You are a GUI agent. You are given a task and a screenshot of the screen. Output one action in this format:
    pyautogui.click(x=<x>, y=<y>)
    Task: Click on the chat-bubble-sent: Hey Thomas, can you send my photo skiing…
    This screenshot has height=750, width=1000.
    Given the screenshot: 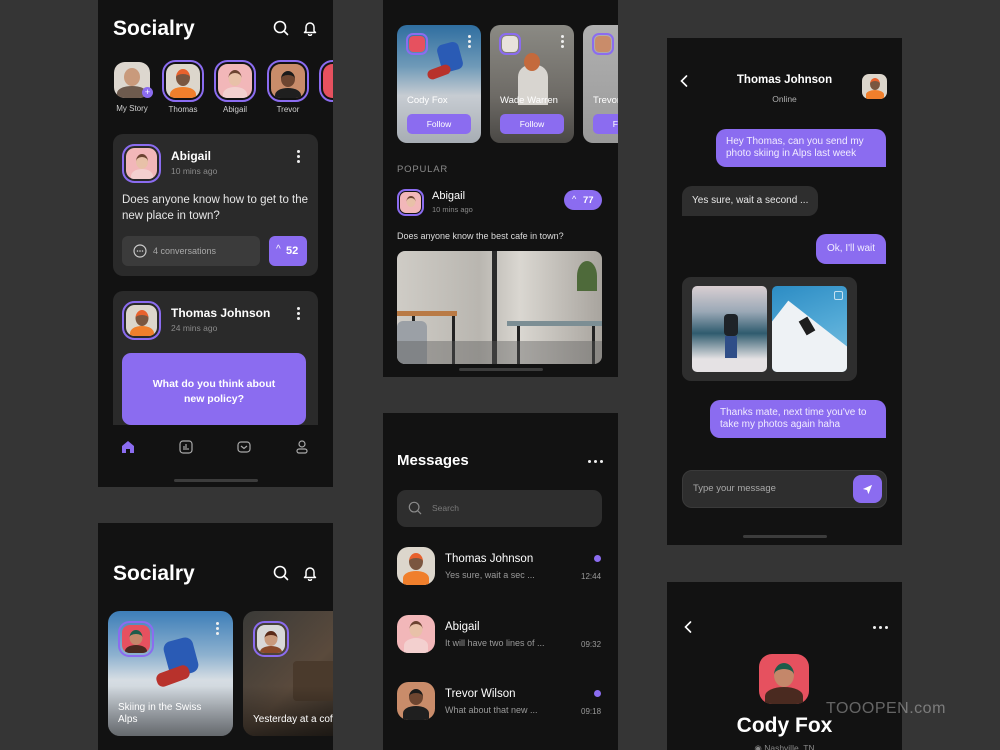 What is the action you would take?
    pyautogui.click(x=801, y=148)
    